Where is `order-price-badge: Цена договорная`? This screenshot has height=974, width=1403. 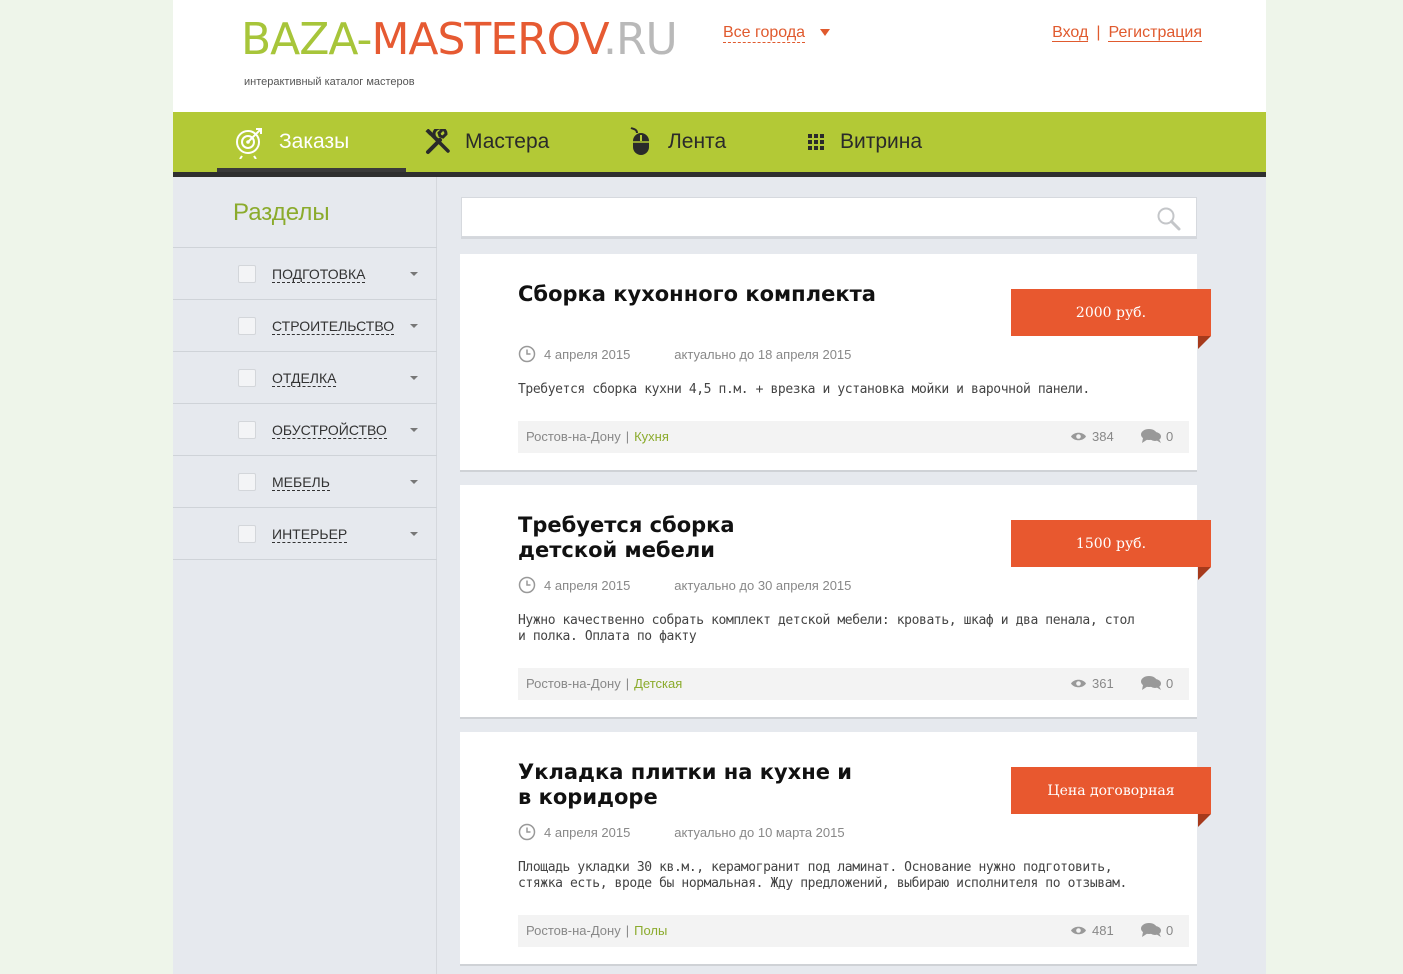 order-price-badge: Цена договорная is located at coordinates (1111, 790).